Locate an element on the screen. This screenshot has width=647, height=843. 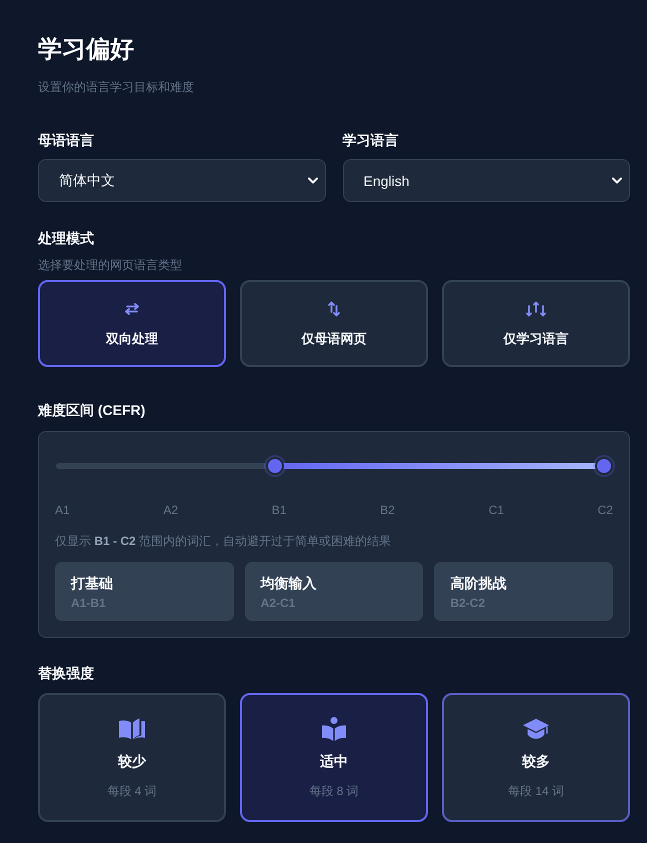
preset-title: 均衡输入 is located at coordinates (289, 583).